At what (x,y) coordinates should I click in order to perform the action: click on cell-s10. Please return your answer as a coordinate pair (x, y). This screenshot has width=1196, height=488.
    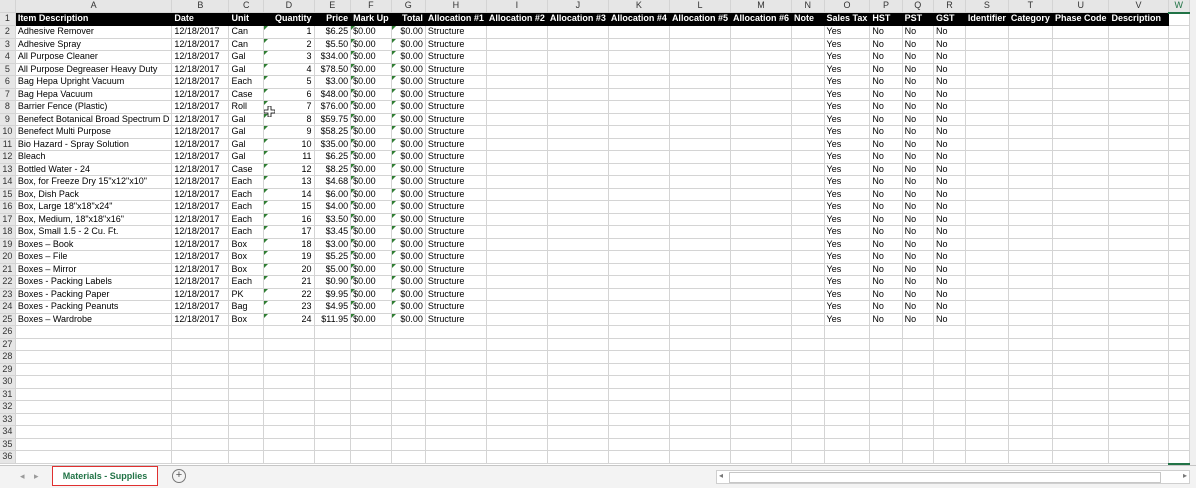
    Looking at the image, I should click on (987, 132).